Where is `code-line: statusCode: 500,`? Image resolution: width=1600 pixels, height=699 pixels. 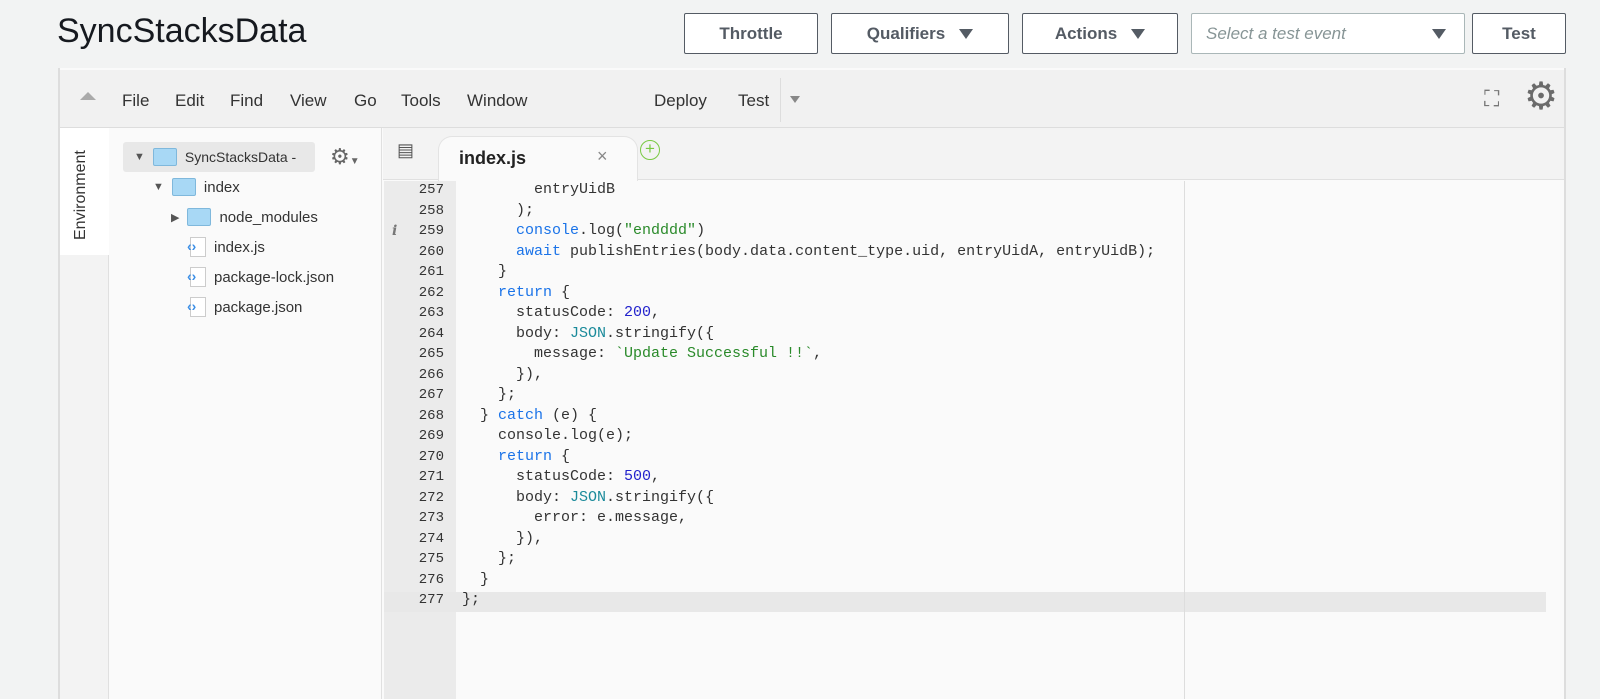
code-line: statusCode: 500, is located at coordinates (561, 476).